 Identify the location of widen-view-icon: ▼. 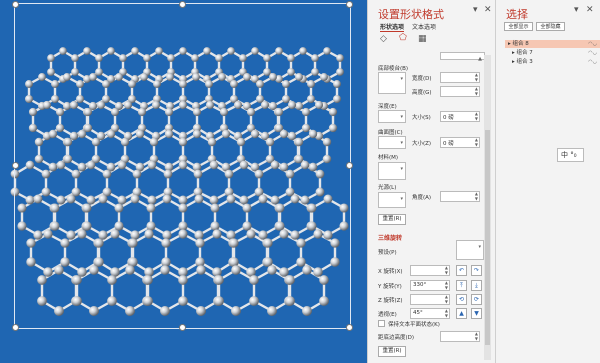
(476, 313).